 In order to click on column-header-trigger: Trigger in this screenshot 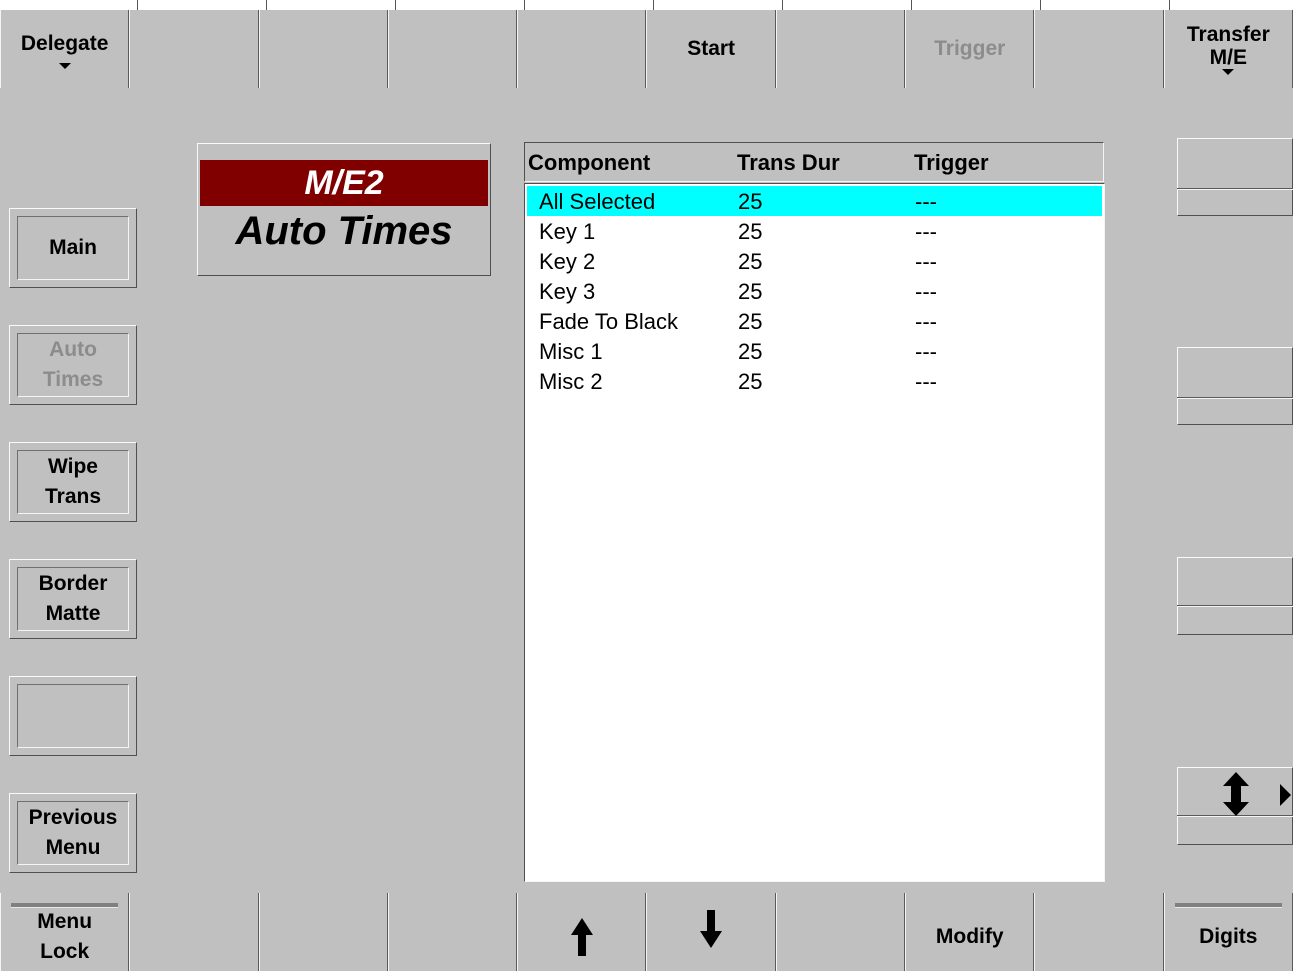, I will do `click(951, 162)`.